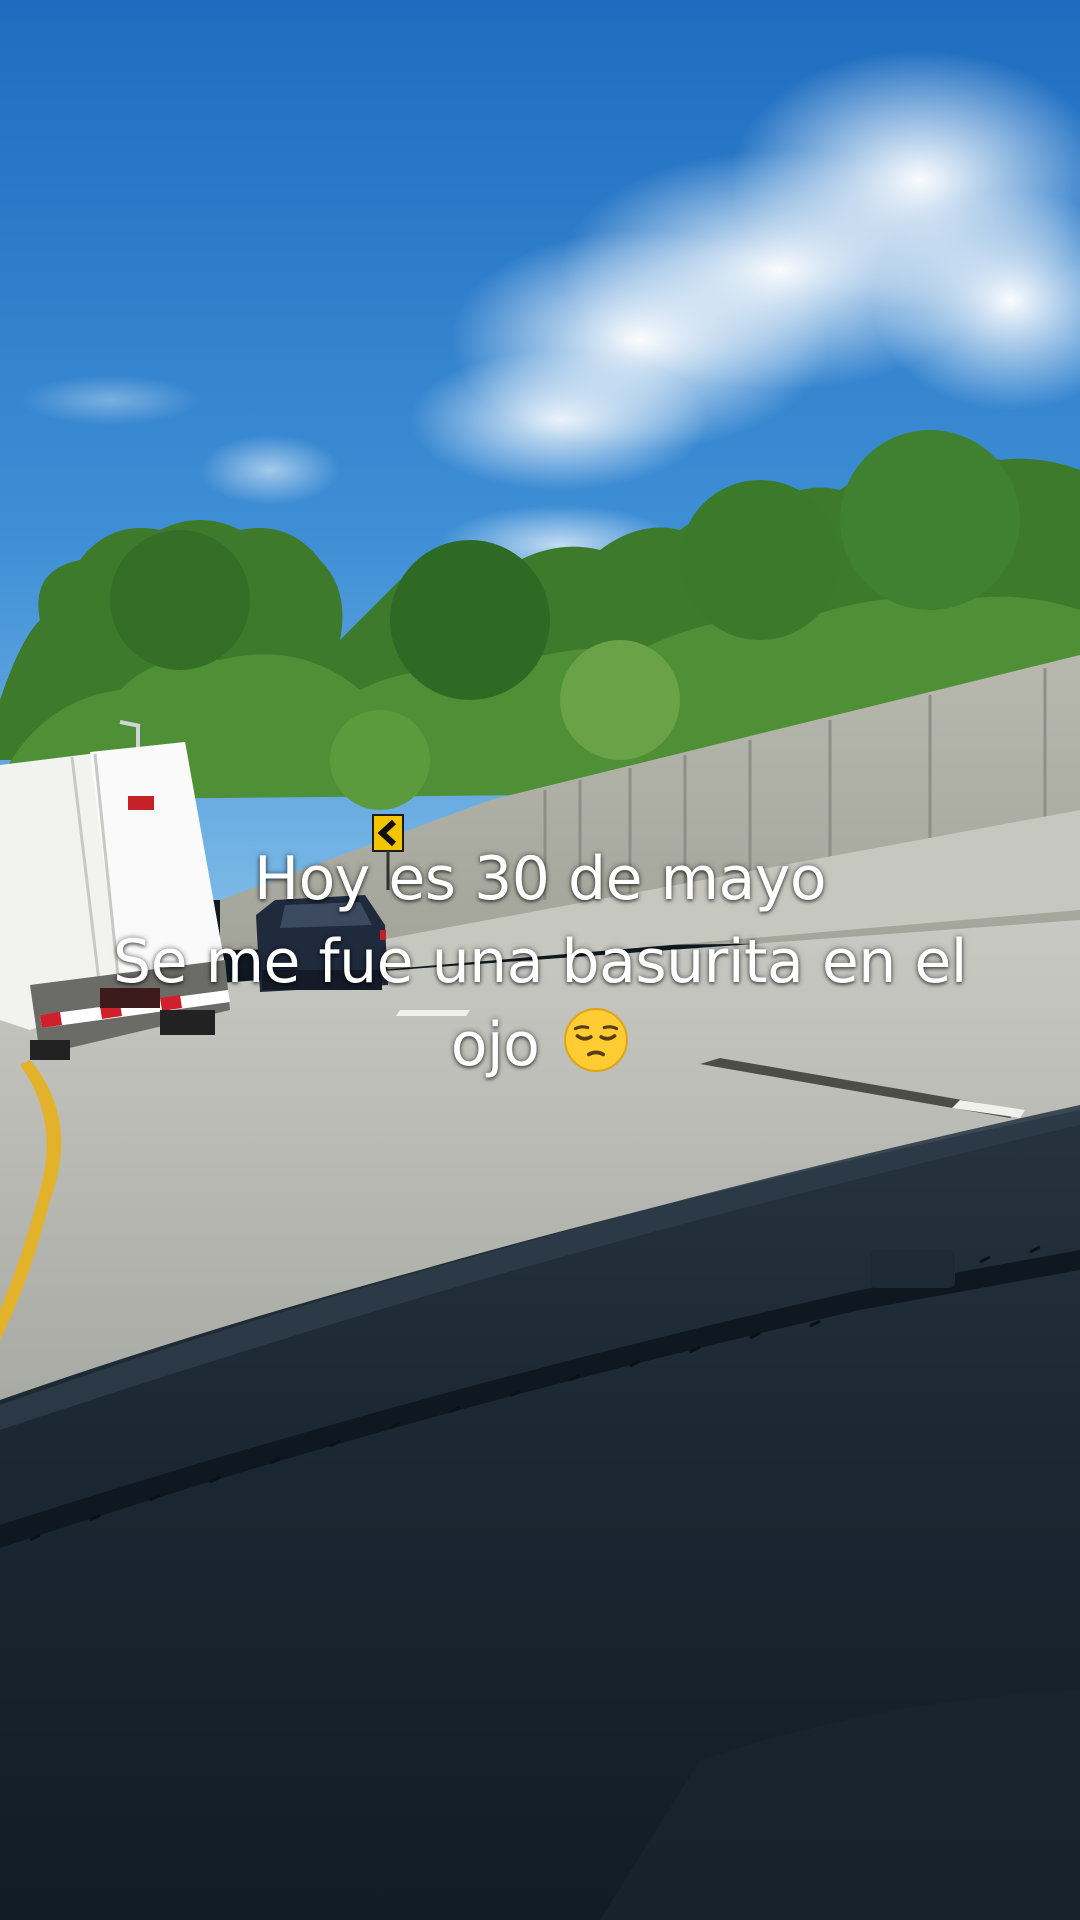 This screenshot has width=1080, height=1920. What do you see at coordinates (495, 1045) in the screenshot?
I see `caption-line-3-text: ojo` at bounding box center [495, 1045].